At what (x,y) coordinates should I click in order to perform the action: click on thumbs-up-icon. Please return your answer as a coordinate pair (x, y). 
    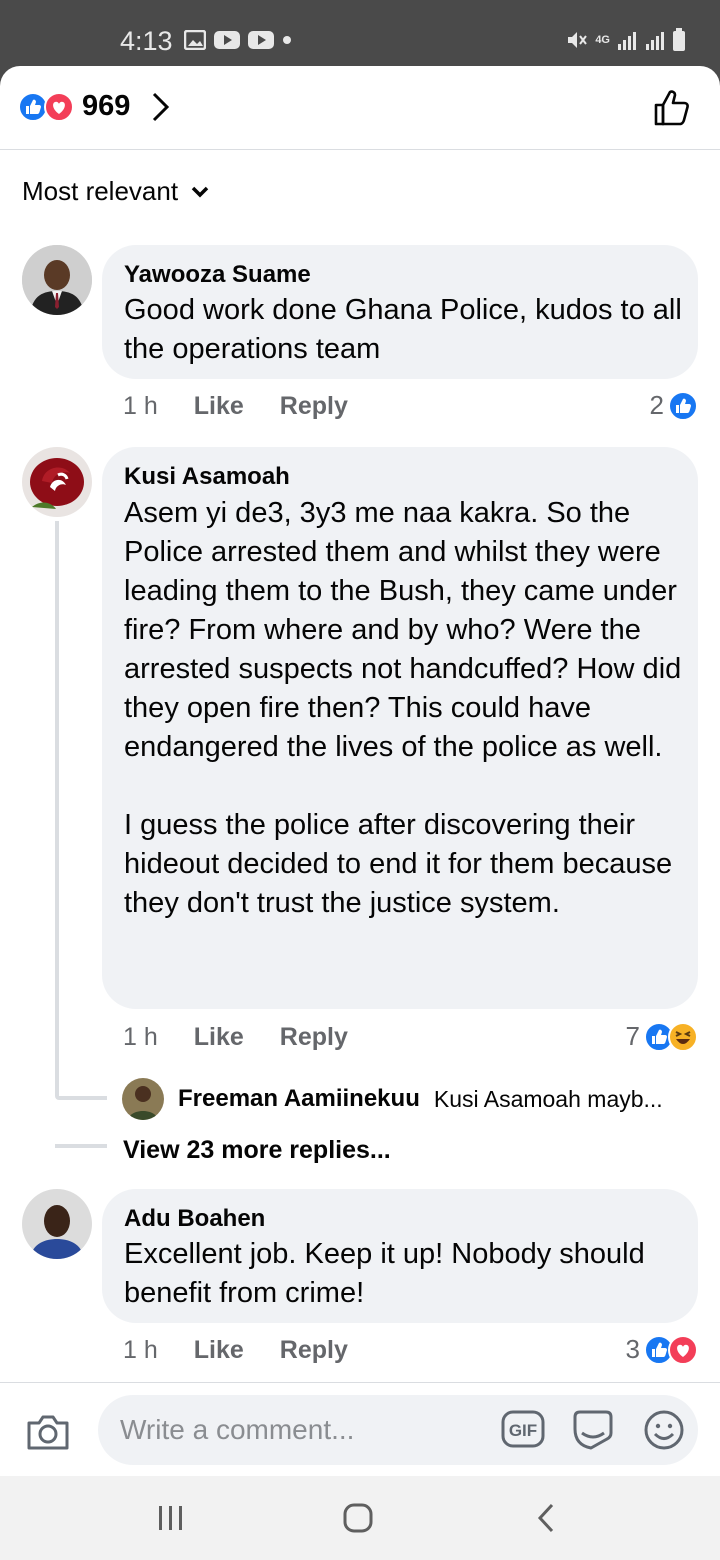
    Looking at the image, I should click on (672, 108).